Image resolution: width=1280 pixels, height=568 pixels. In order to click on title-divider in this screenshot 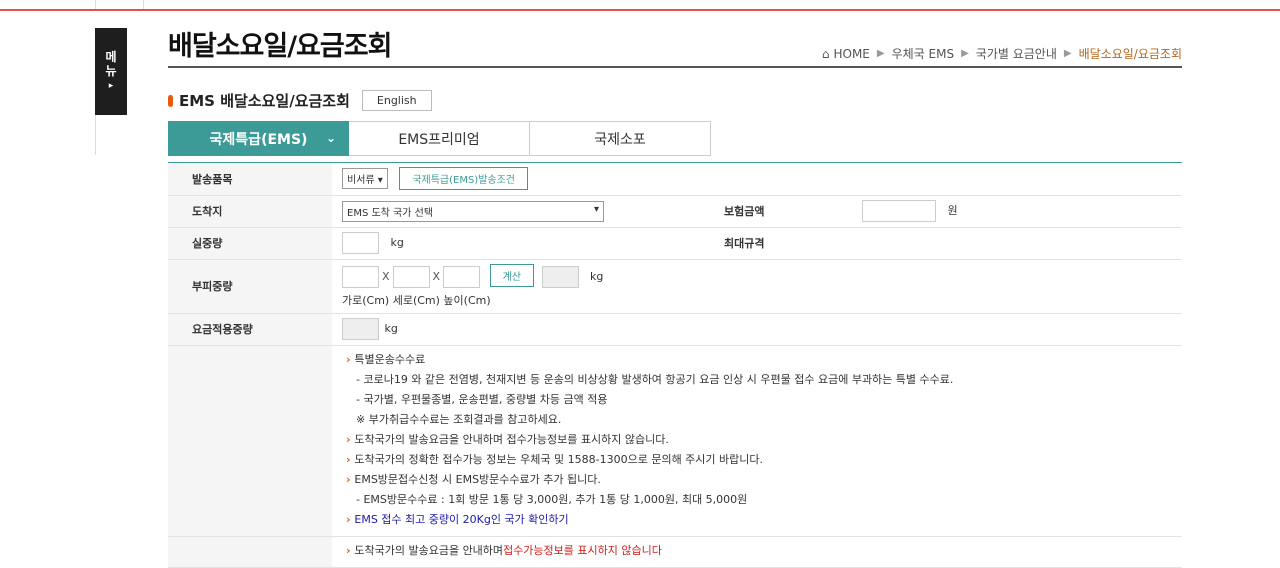, I will do `click(675, 67)`.